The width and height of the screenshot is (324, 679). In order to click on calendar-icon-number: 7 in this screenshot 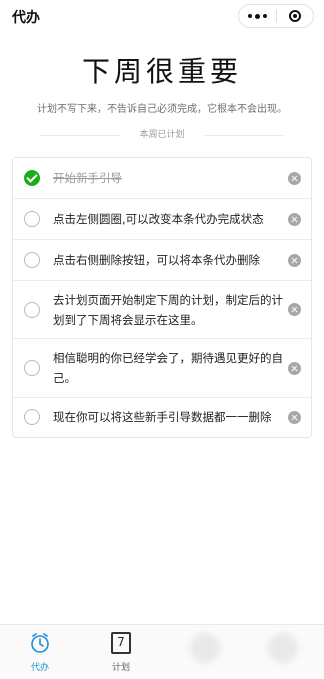, I will do `click(121, 642)`.